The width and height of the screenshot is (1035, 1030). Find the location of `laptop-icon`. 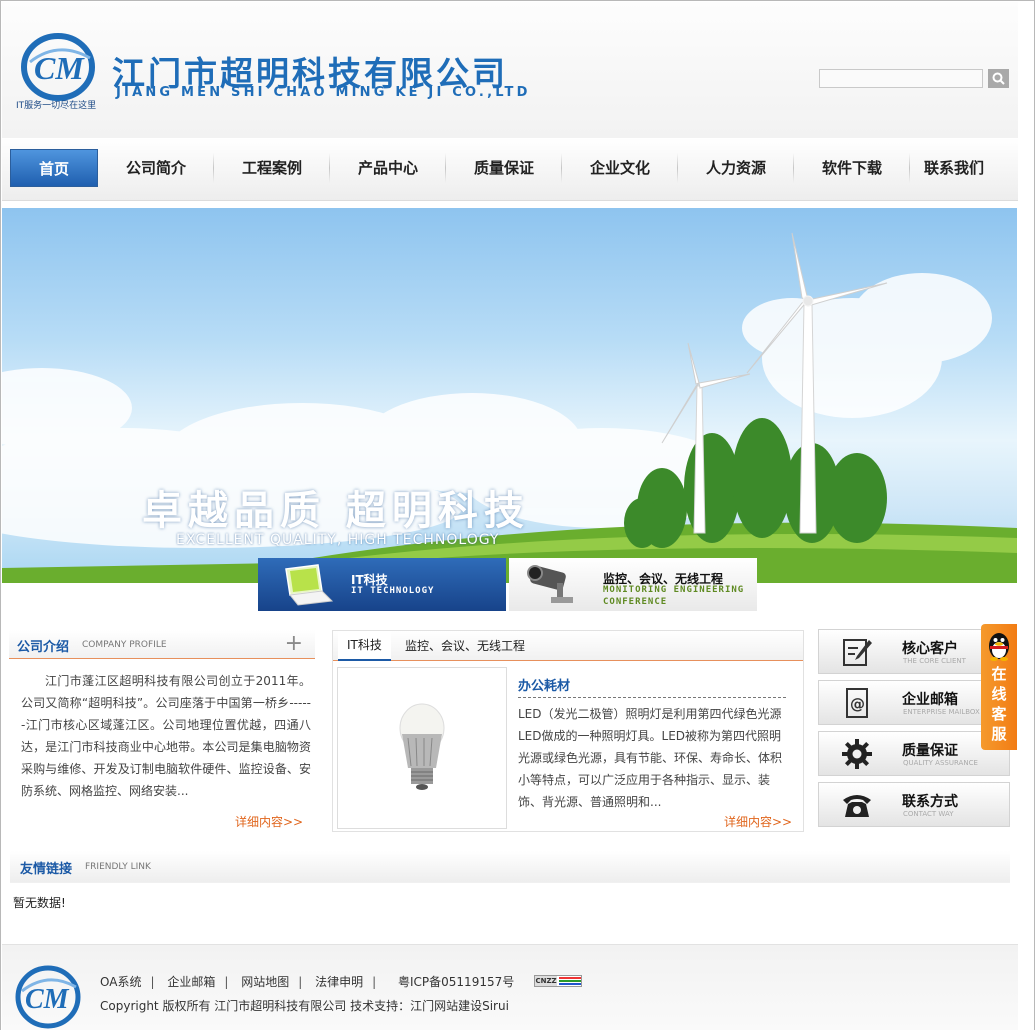

laptop-icon is located at coordinates (309, 585).